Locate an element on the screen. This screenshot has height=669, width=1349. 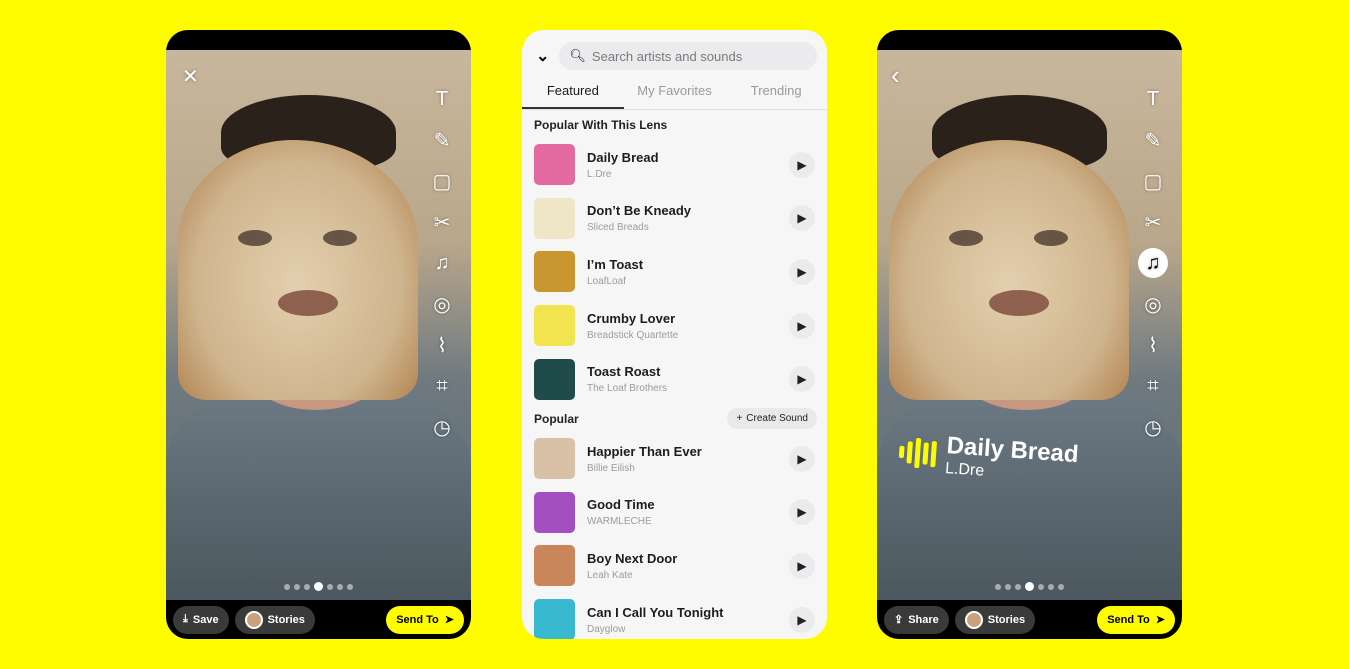
close-icon: ✕ is located at coordinates (190, 76).